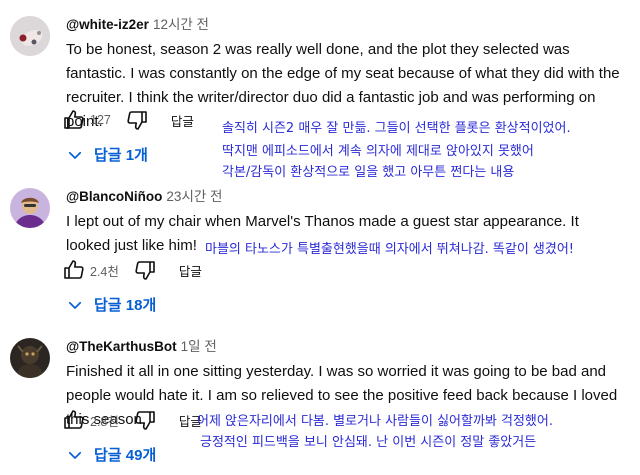 Image resolution: width=640 pixels, height=475 pixels. What do you see at coordinates (378, 151) in the screenshot?
I see `translation-line: 딱지맨 에피소드에서 계속 의자에 제대로 앉아있지 못했어` at bounding box center [378, 151].